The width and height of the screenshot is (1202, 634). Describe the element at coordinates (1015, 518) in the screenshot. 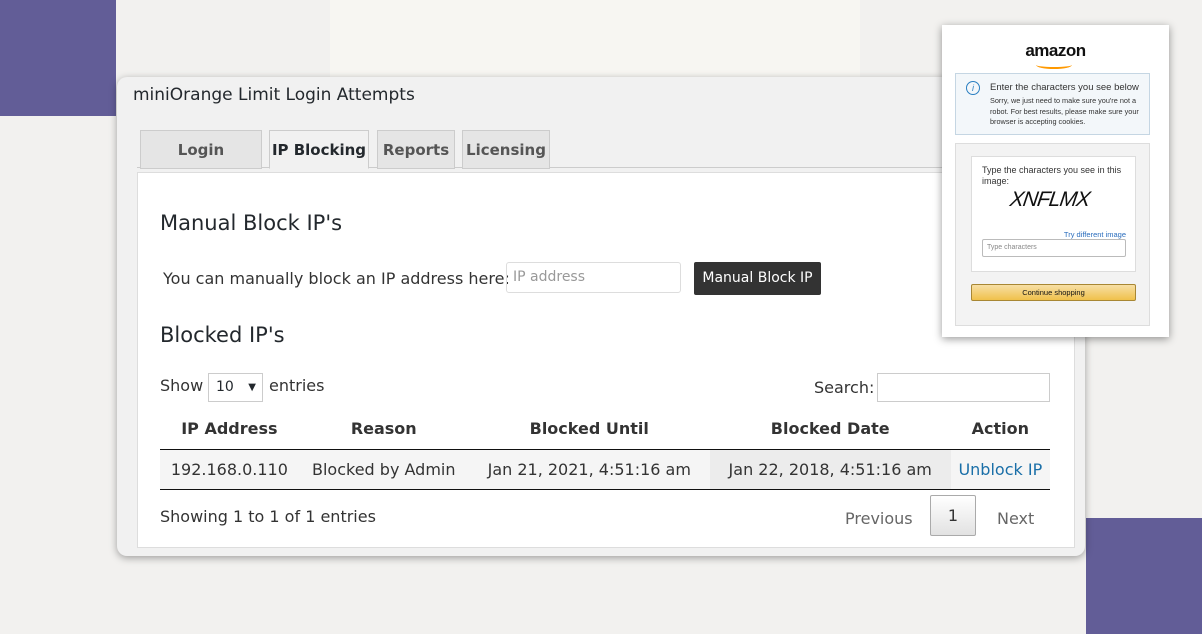

I see `next-button: Next` at that location.